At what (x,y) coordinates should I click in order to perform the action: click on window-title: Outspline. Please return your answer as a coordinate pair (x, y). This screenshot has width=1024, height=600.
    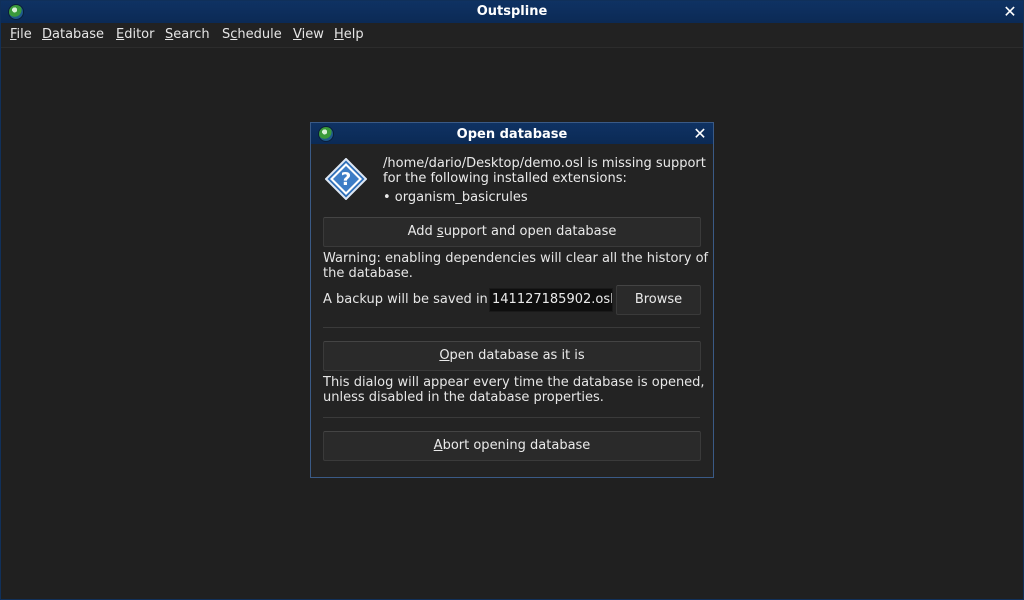
    Looking at the image, I should click on (512, 11).